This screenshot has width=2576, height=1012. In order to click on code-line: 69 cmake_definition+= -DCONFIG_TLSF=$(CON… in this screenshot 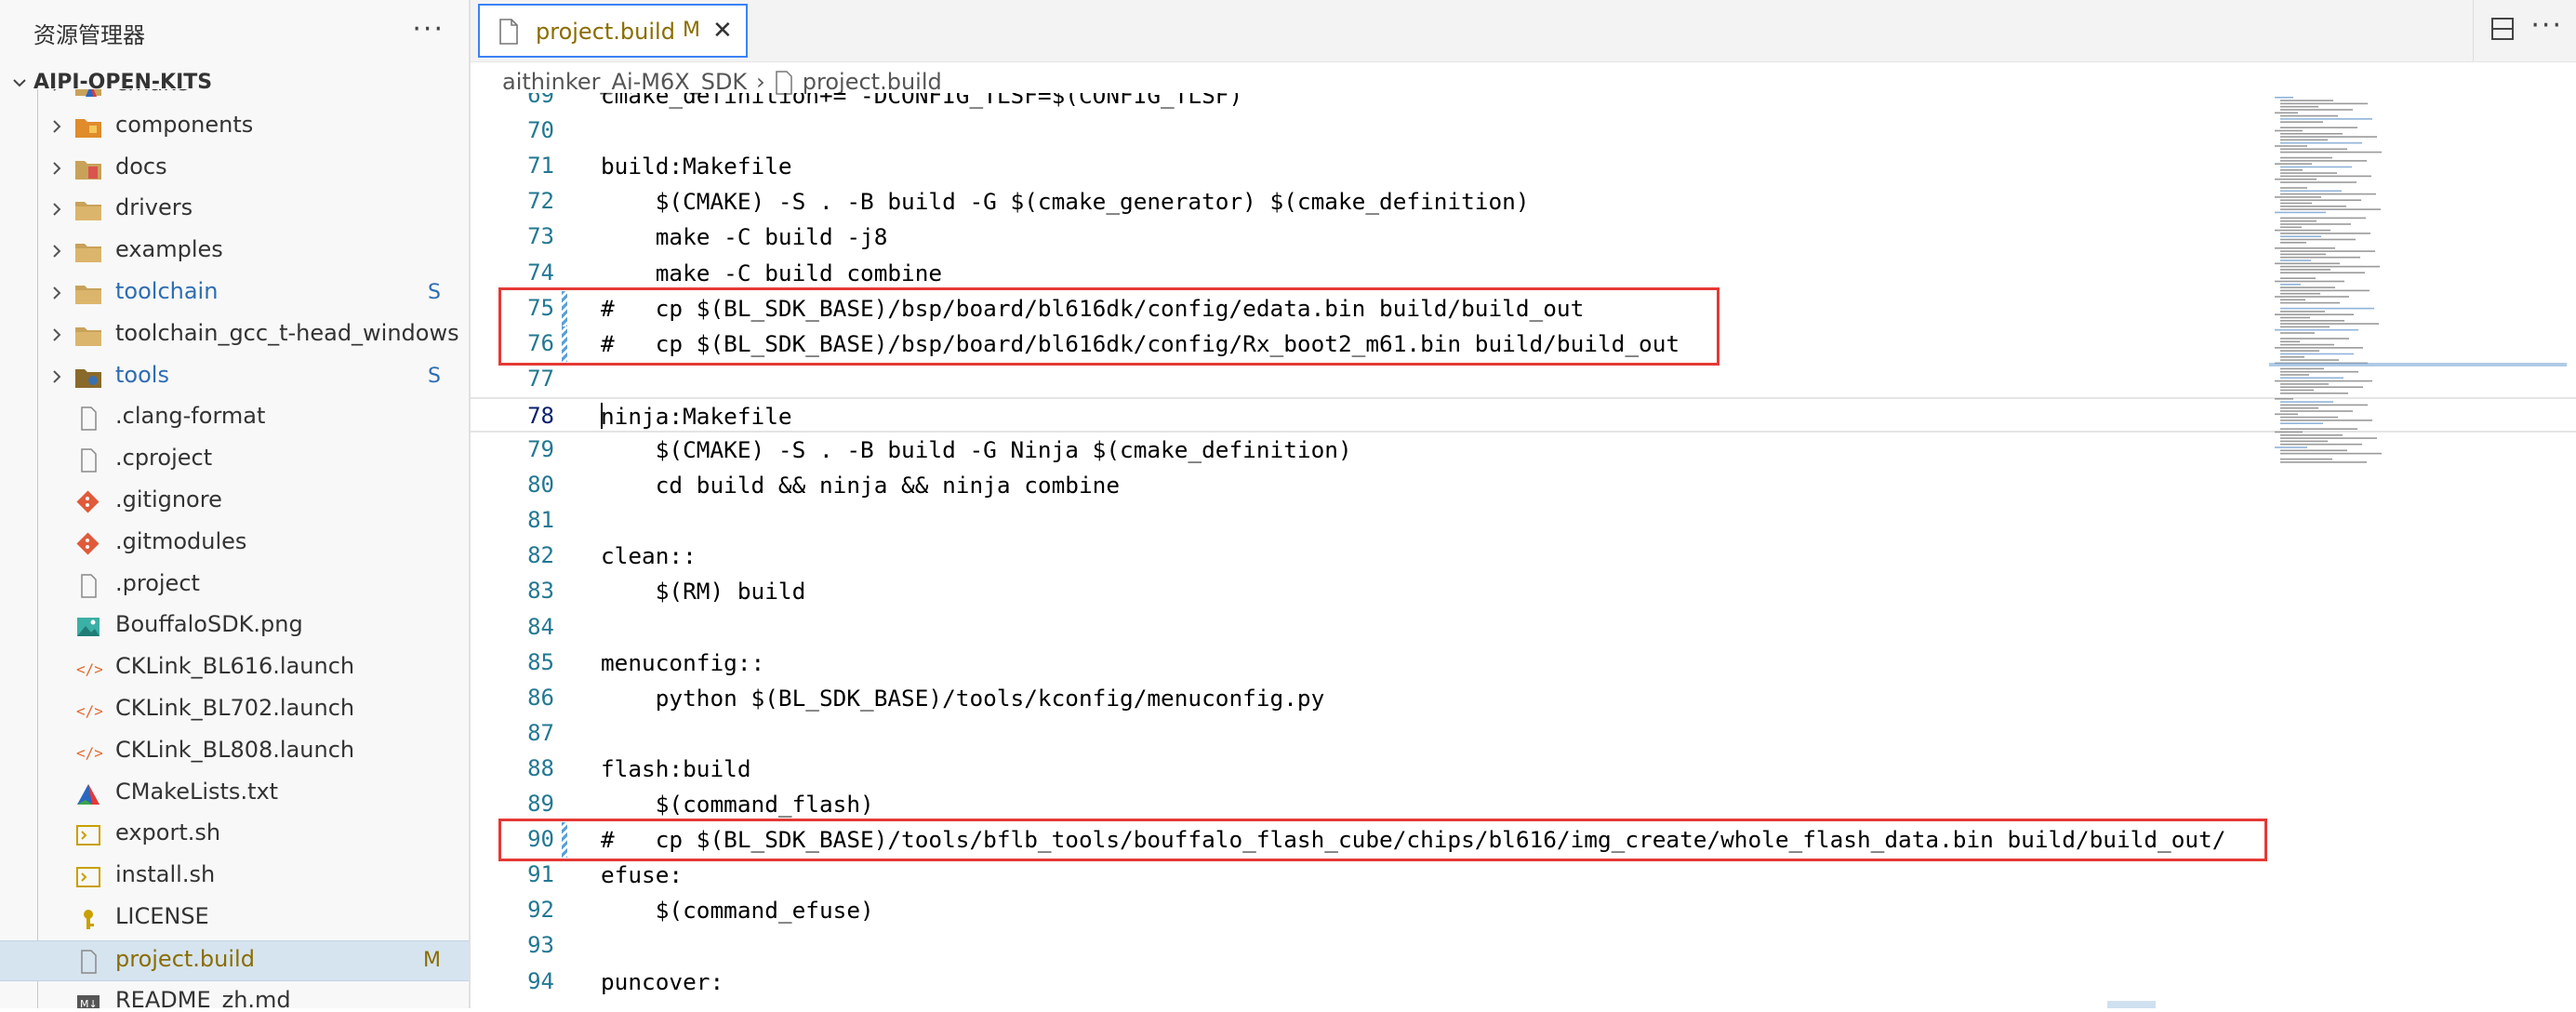, I will do `click(1523, 103)`.